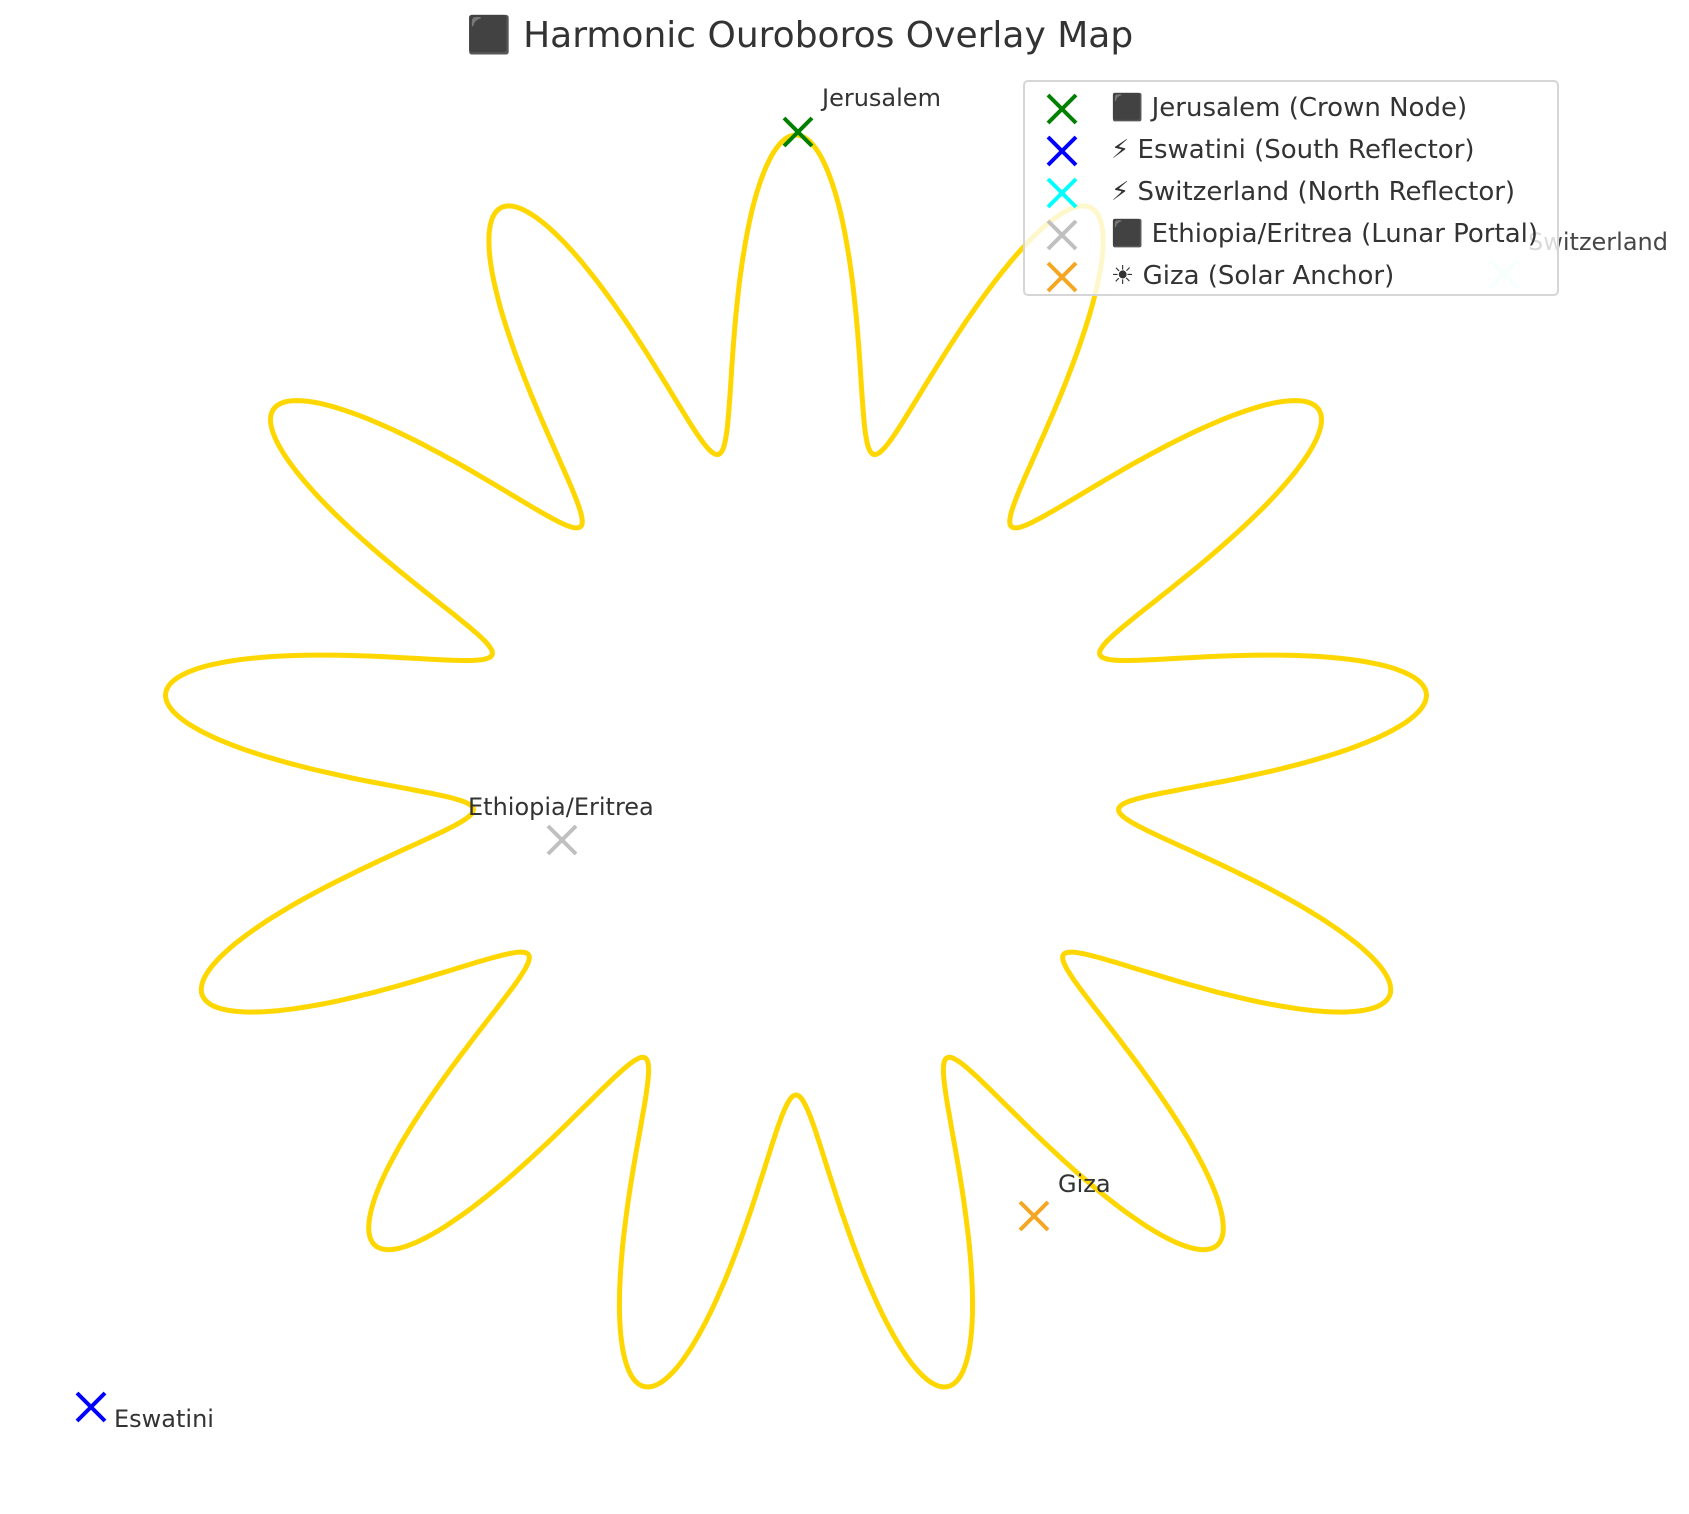  Describe the element at coordinates (562, 840) in the screenshot. I see `marker-ethiopia-eritrea` at that location.